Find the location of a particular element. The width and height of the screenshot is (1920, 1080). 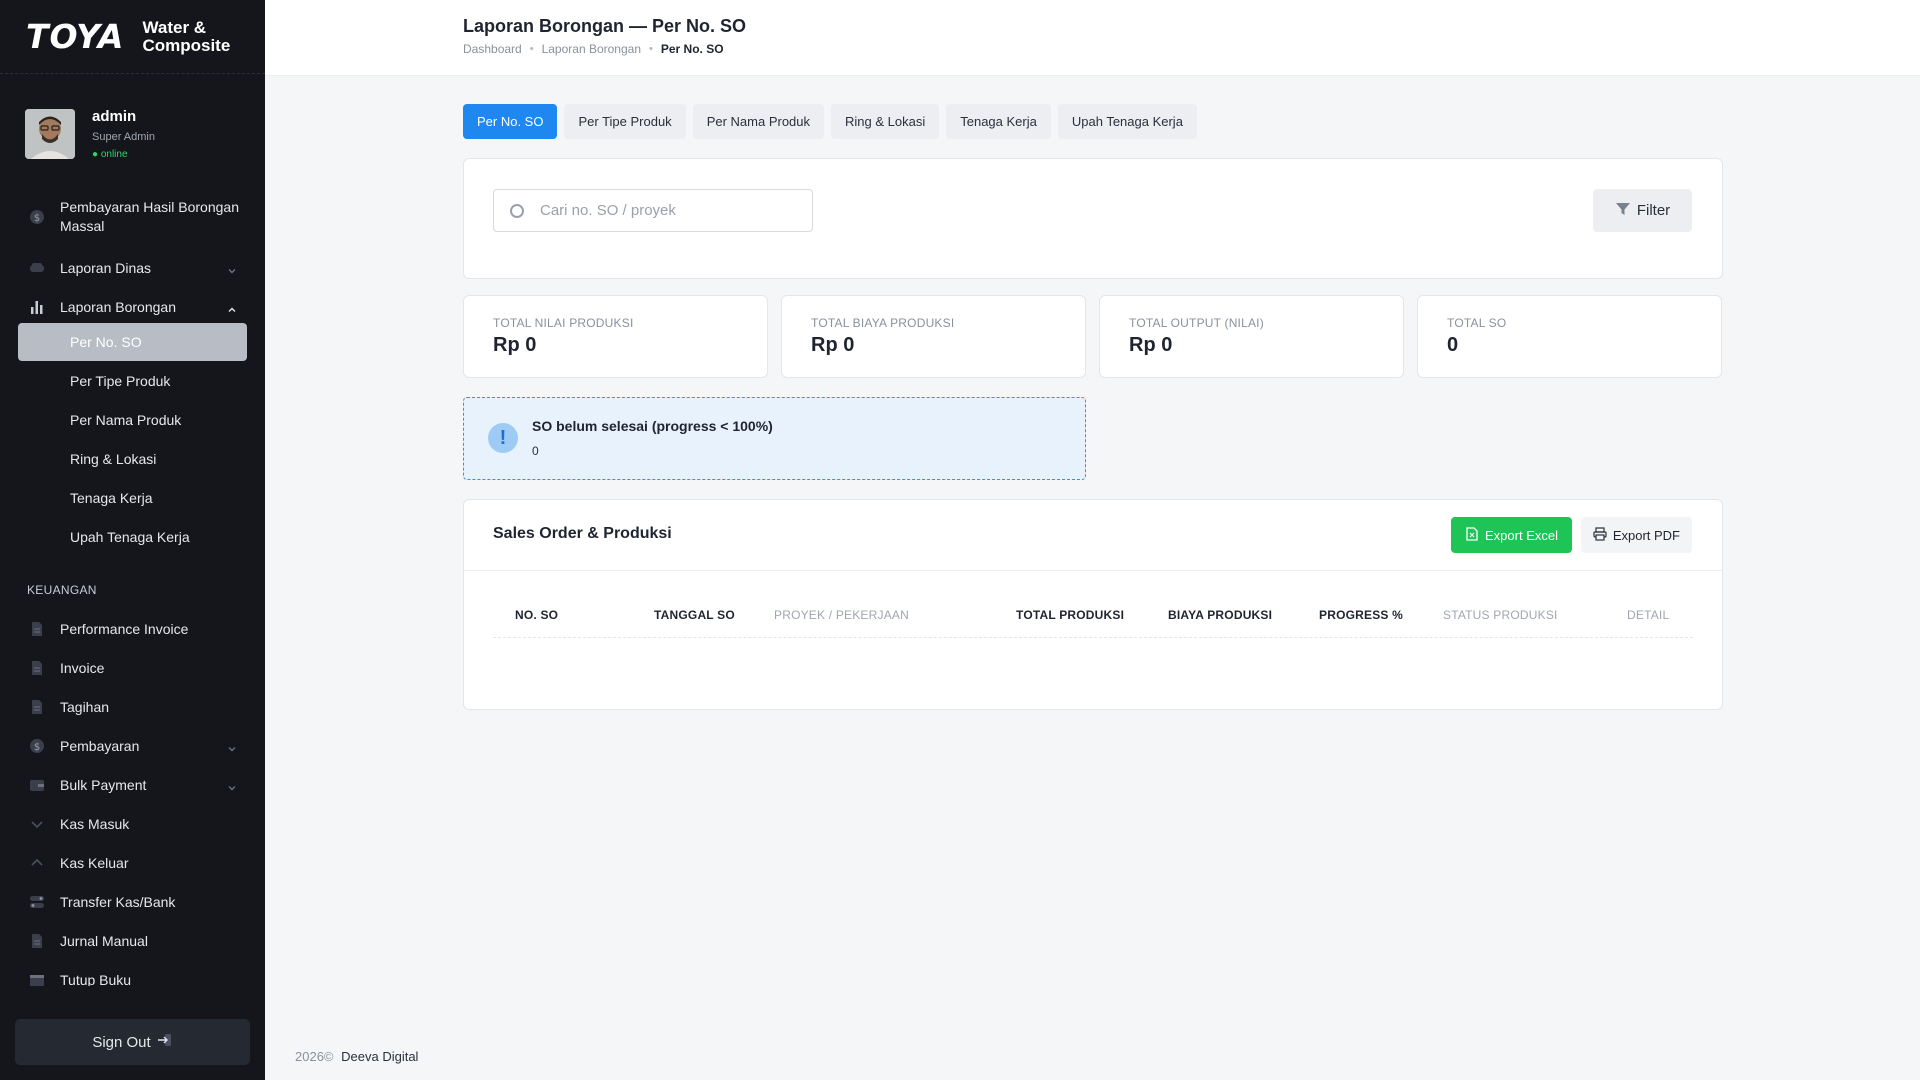

sidebar-item-label: Pembayaran is located at coordinates (100, 746).